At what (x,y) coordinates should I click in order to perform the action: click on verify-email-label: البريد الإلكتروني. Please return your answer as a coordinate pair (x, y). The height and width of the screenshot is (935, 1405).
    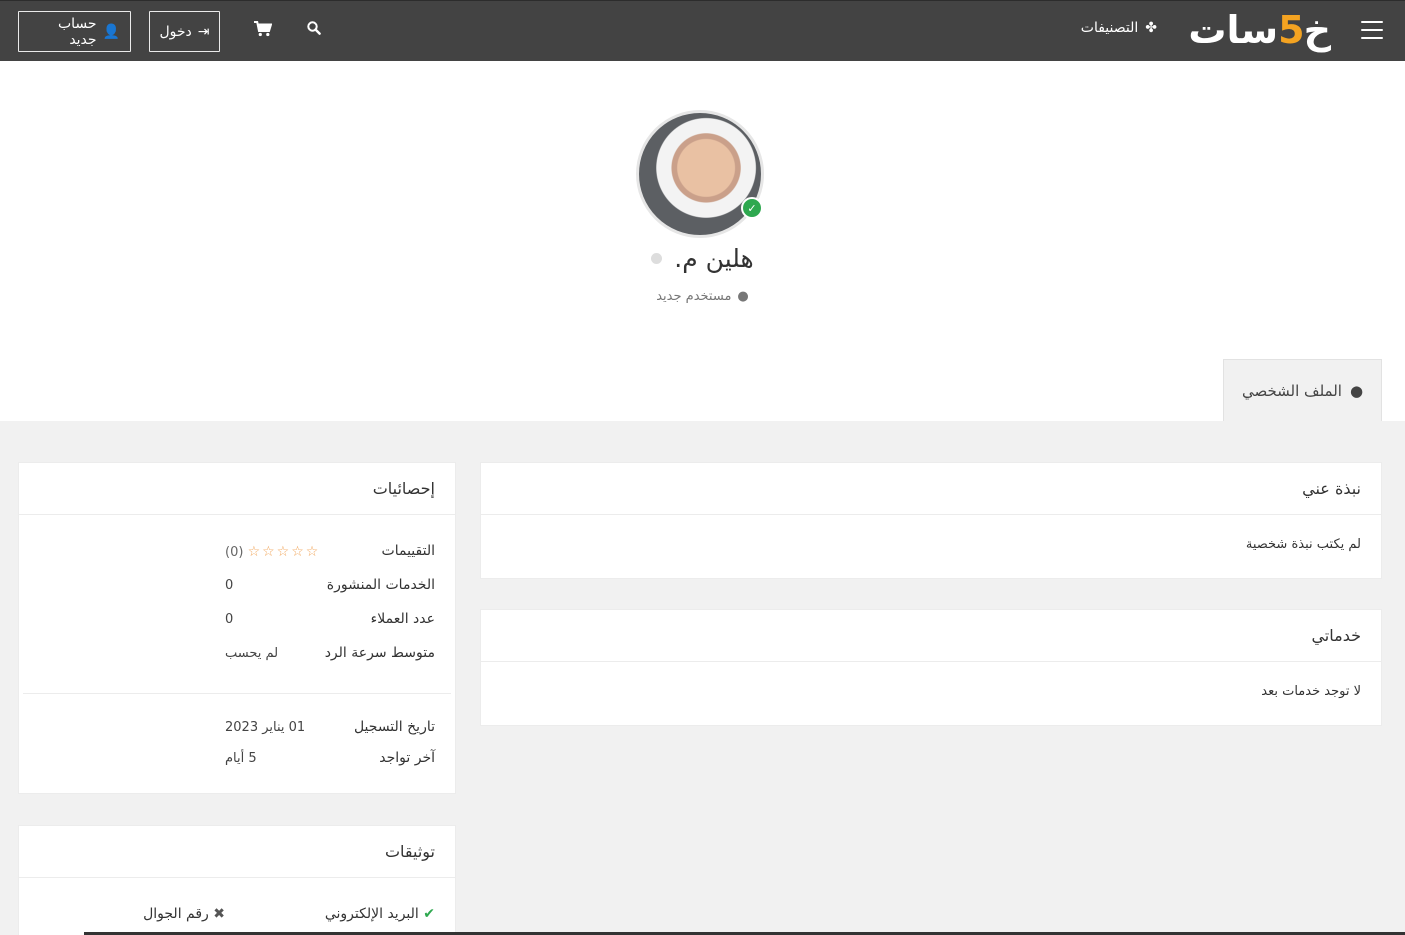
    Looking at the image, I should click on (371, 914).